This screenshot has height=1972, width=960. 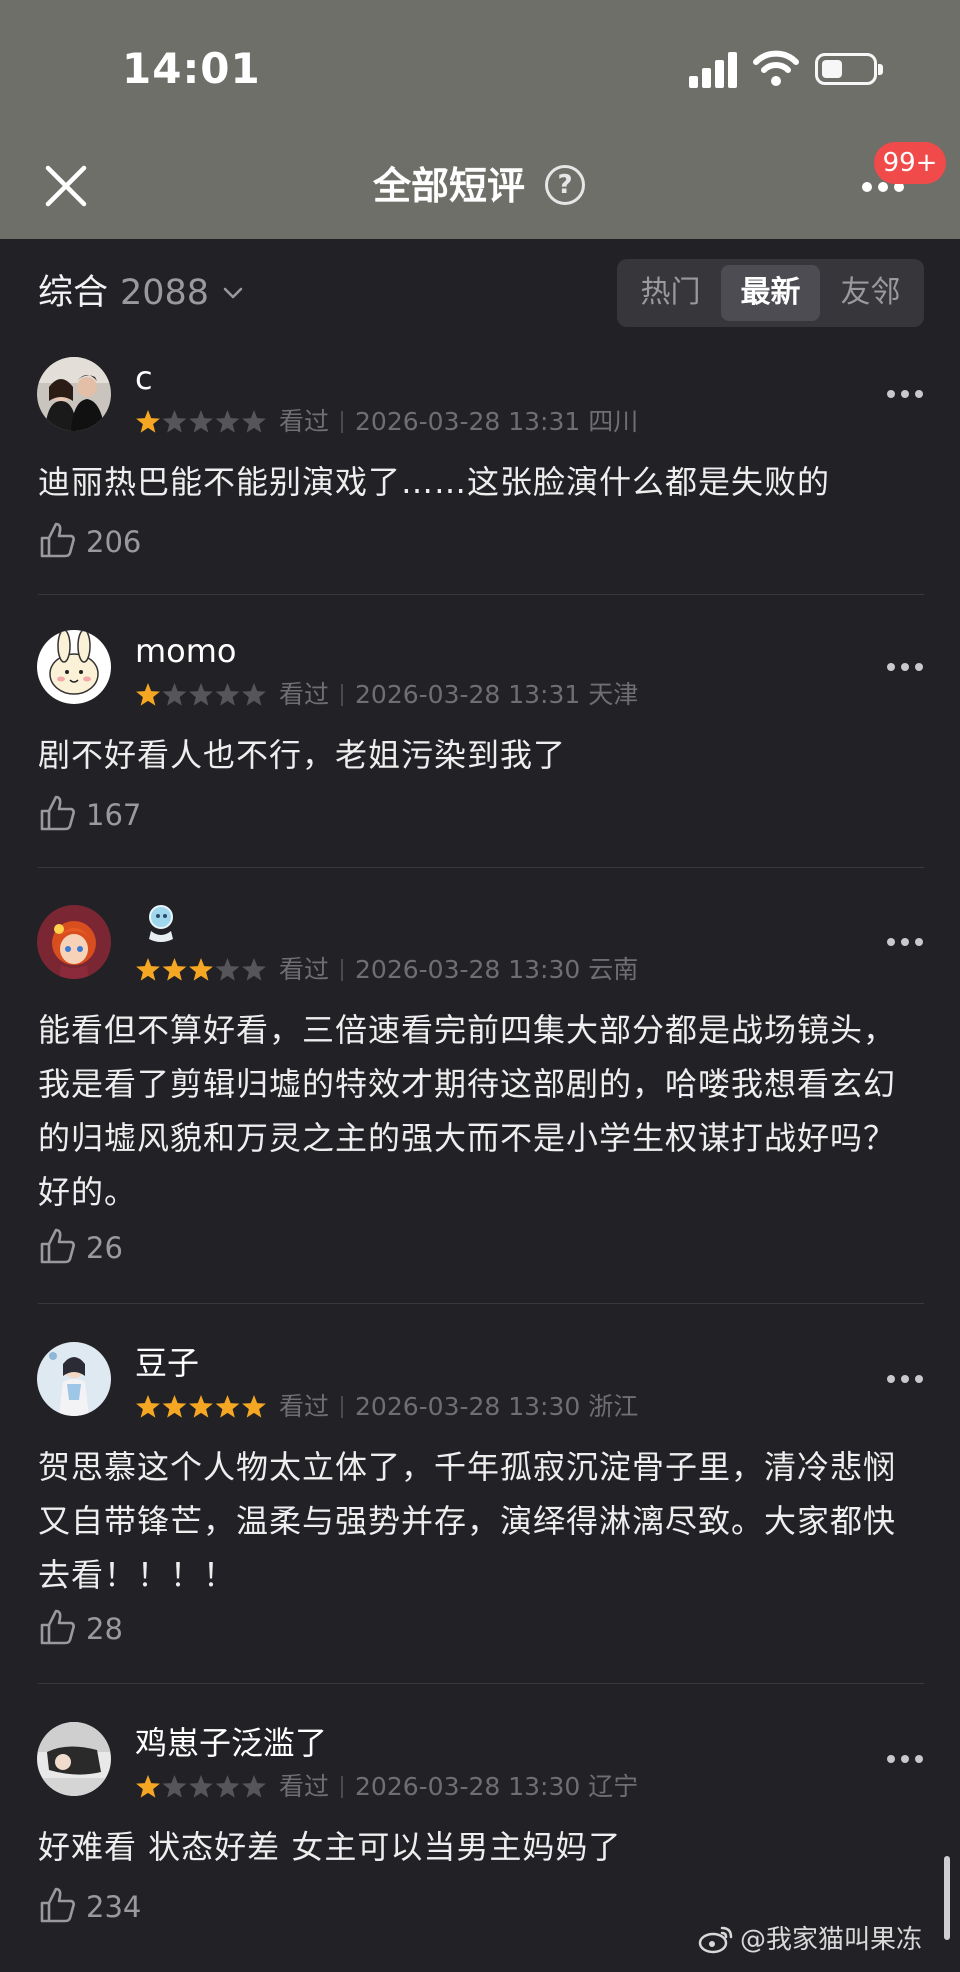 What do you see at coordinates (670, 293) in the screenshot?
I see `tab-hot: 热门` at bounding box center [670, 293].